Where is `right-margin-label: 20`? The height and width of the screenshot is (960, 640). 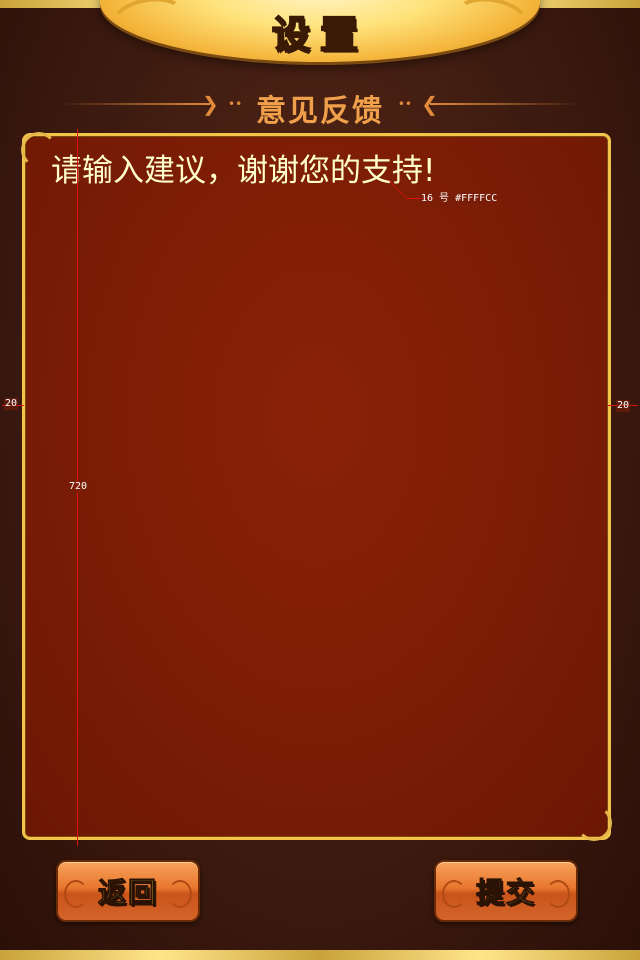 right-margin-label: 20 is located at coordinates (623, 406).